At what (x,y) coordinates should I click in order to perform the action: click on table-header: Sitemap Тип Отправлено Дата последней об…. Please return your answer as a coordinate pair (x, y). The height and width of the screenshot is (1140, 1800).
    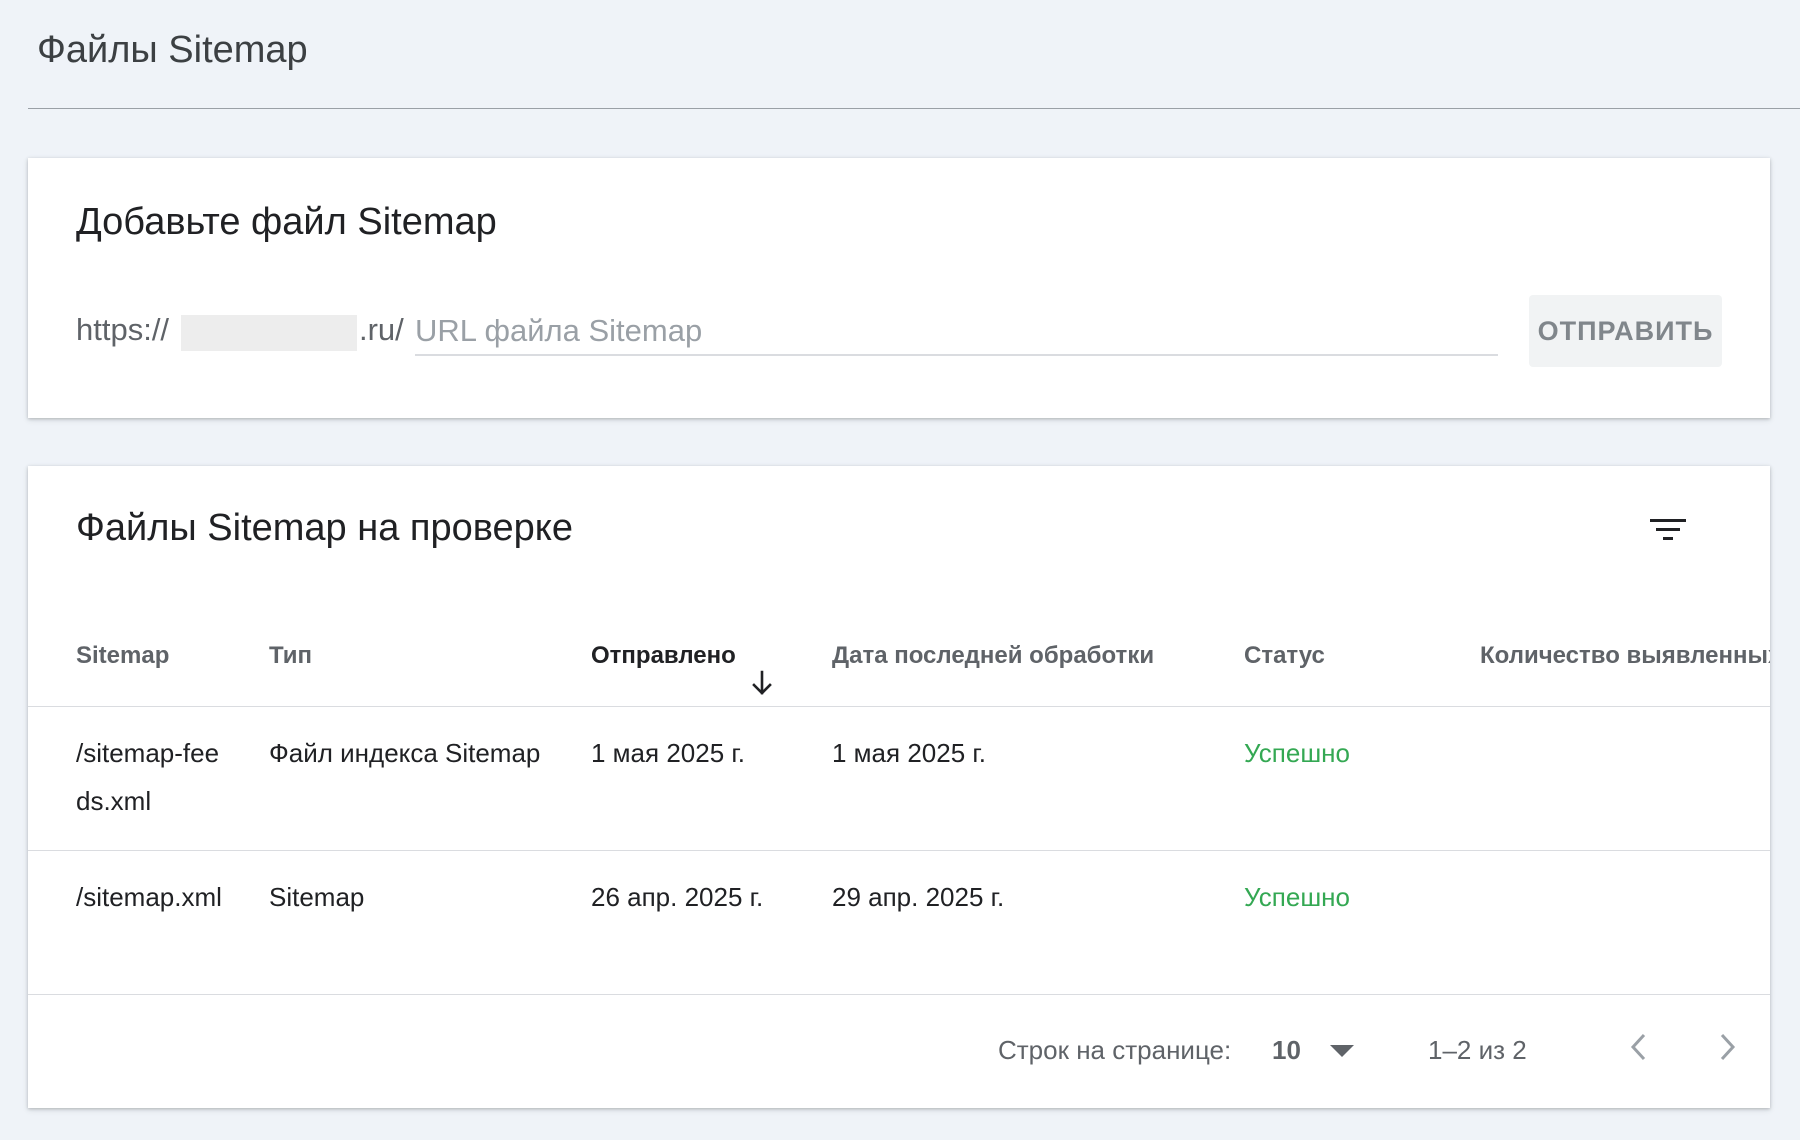
    Looking at the image, I should click on (899, 656).